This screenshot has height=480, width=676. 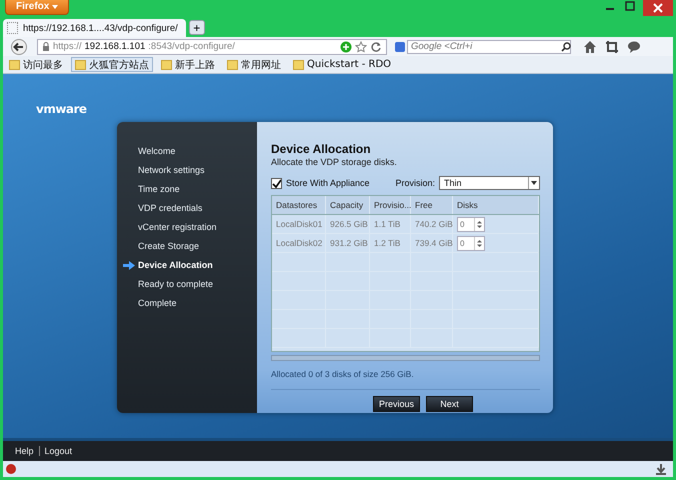 What do you see at coordinates (346, 46) in the screenshot?
I see `go-icon` at bounding box center [346, 46].